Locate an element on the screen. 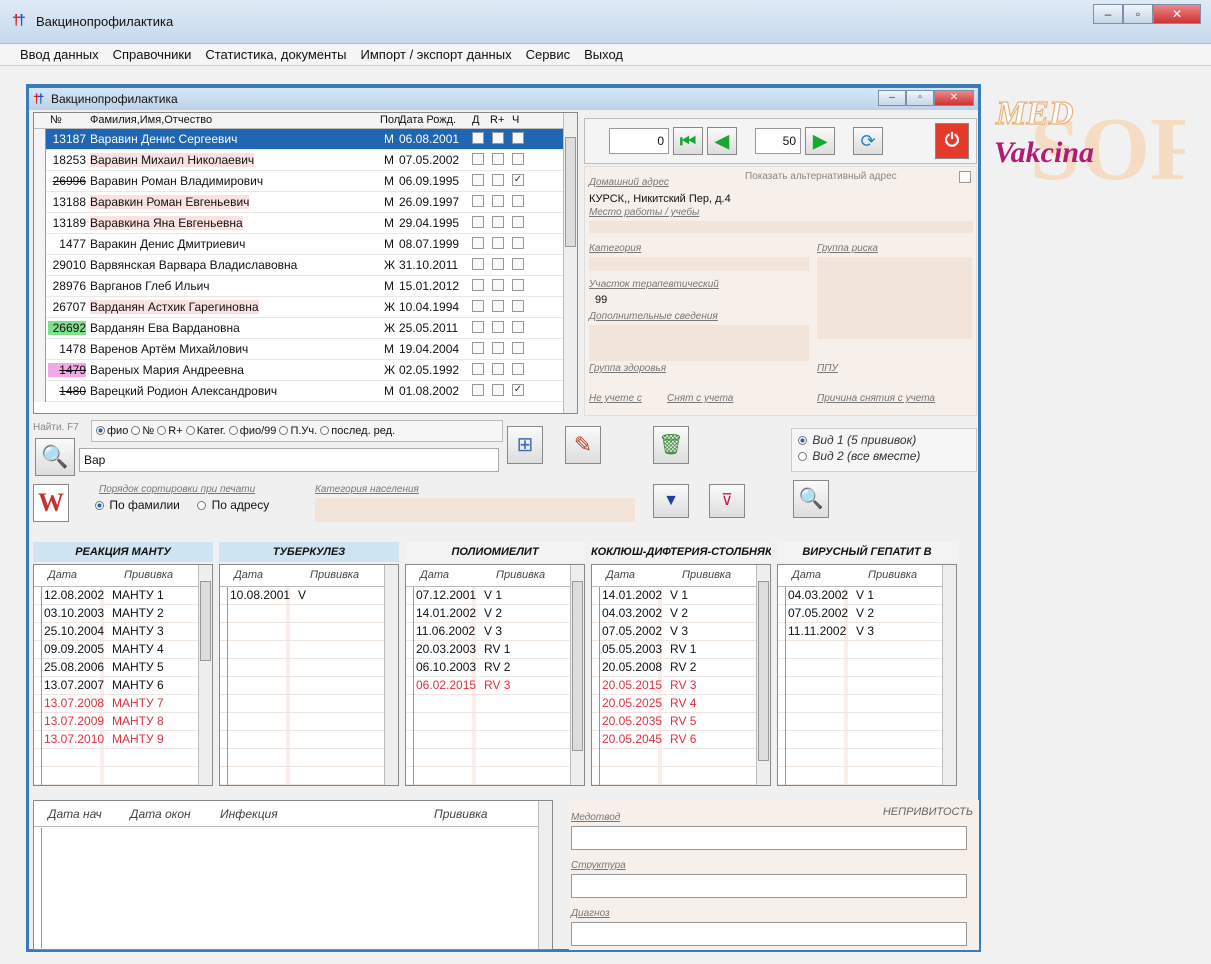  search-input: Вар is located at coordinates (289, 460).